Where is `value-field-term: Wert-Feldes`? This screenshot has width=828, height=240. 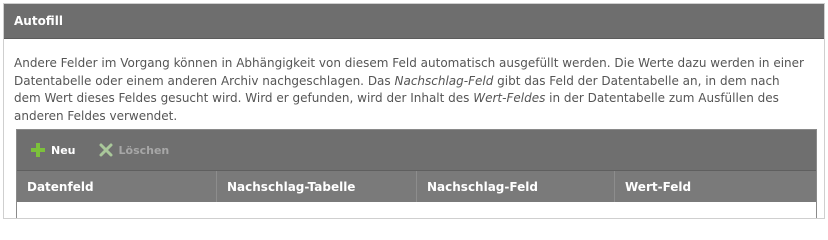
value-field-term: Wert-Feldes is located at coordinates (509, 98).